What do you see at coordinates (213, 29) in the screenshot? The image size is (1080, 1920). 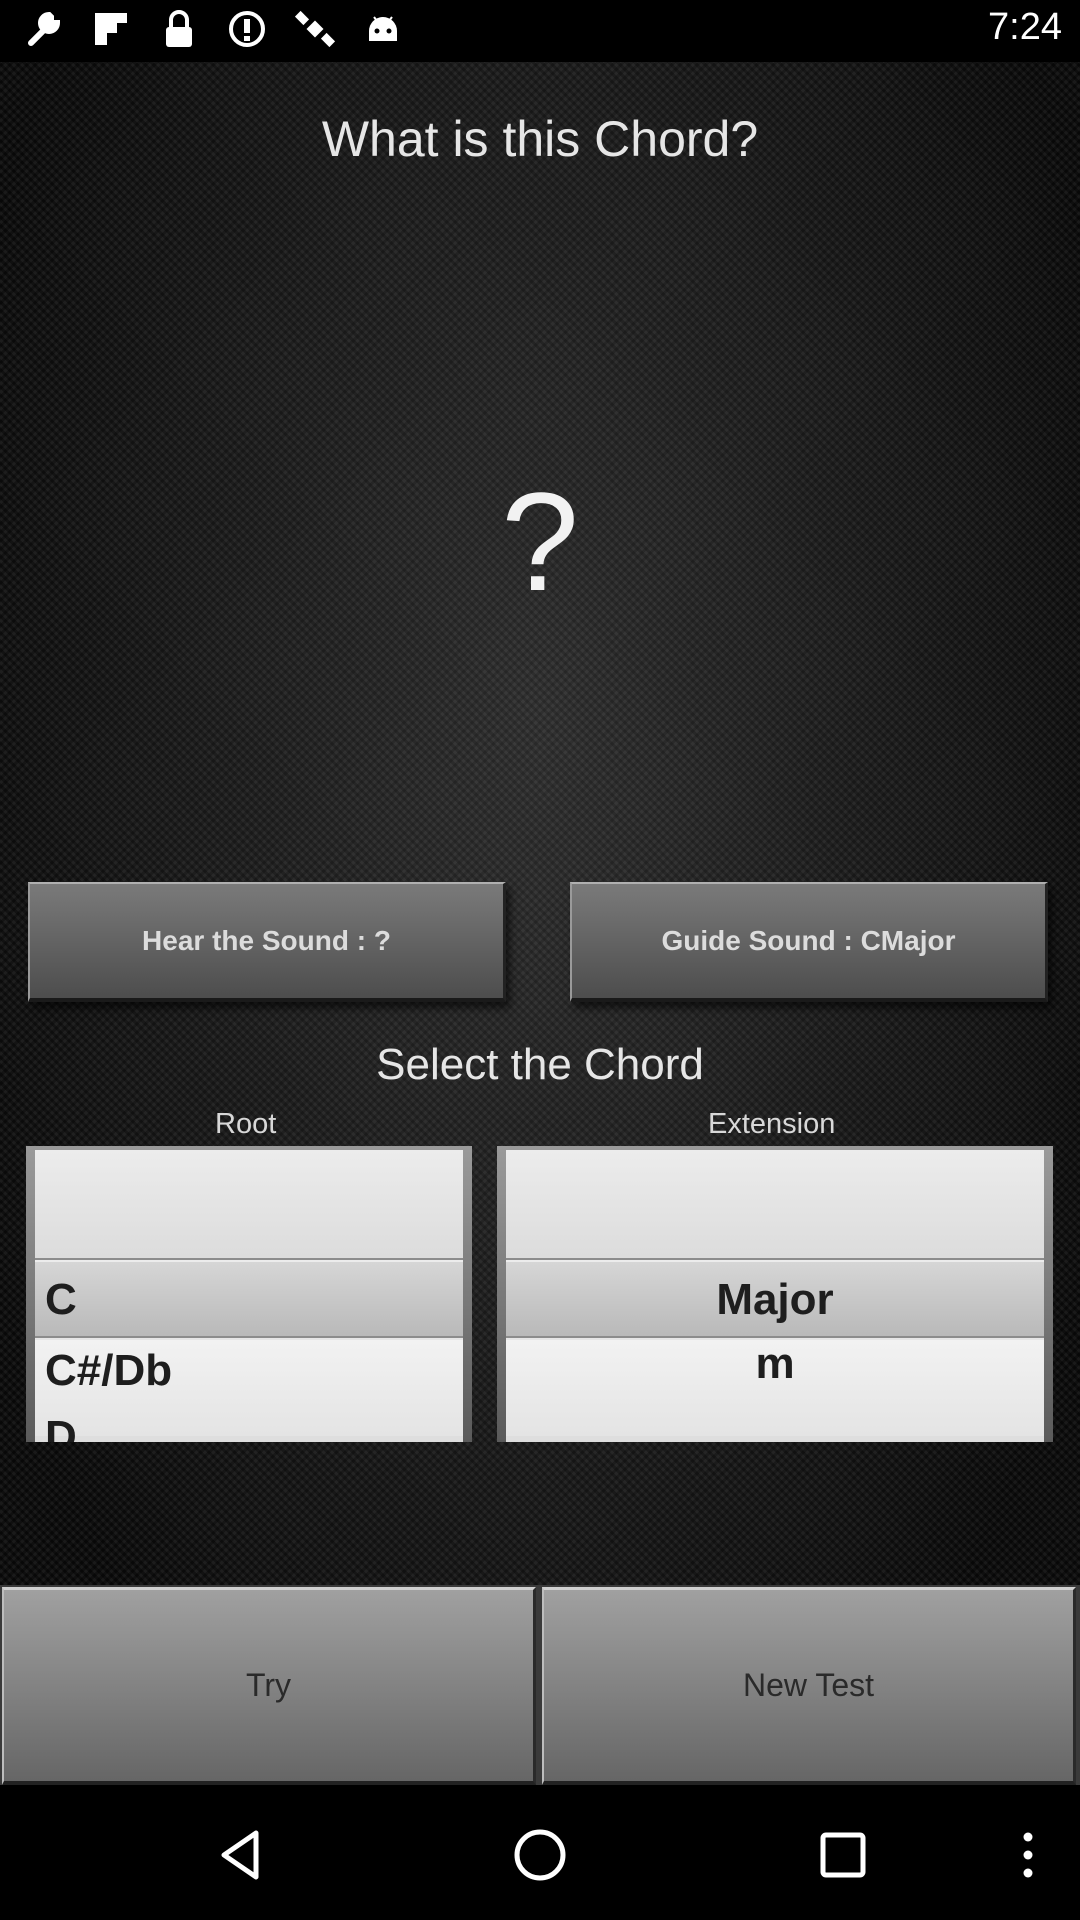 I see `status-icons` at bounding box center [213, 29].